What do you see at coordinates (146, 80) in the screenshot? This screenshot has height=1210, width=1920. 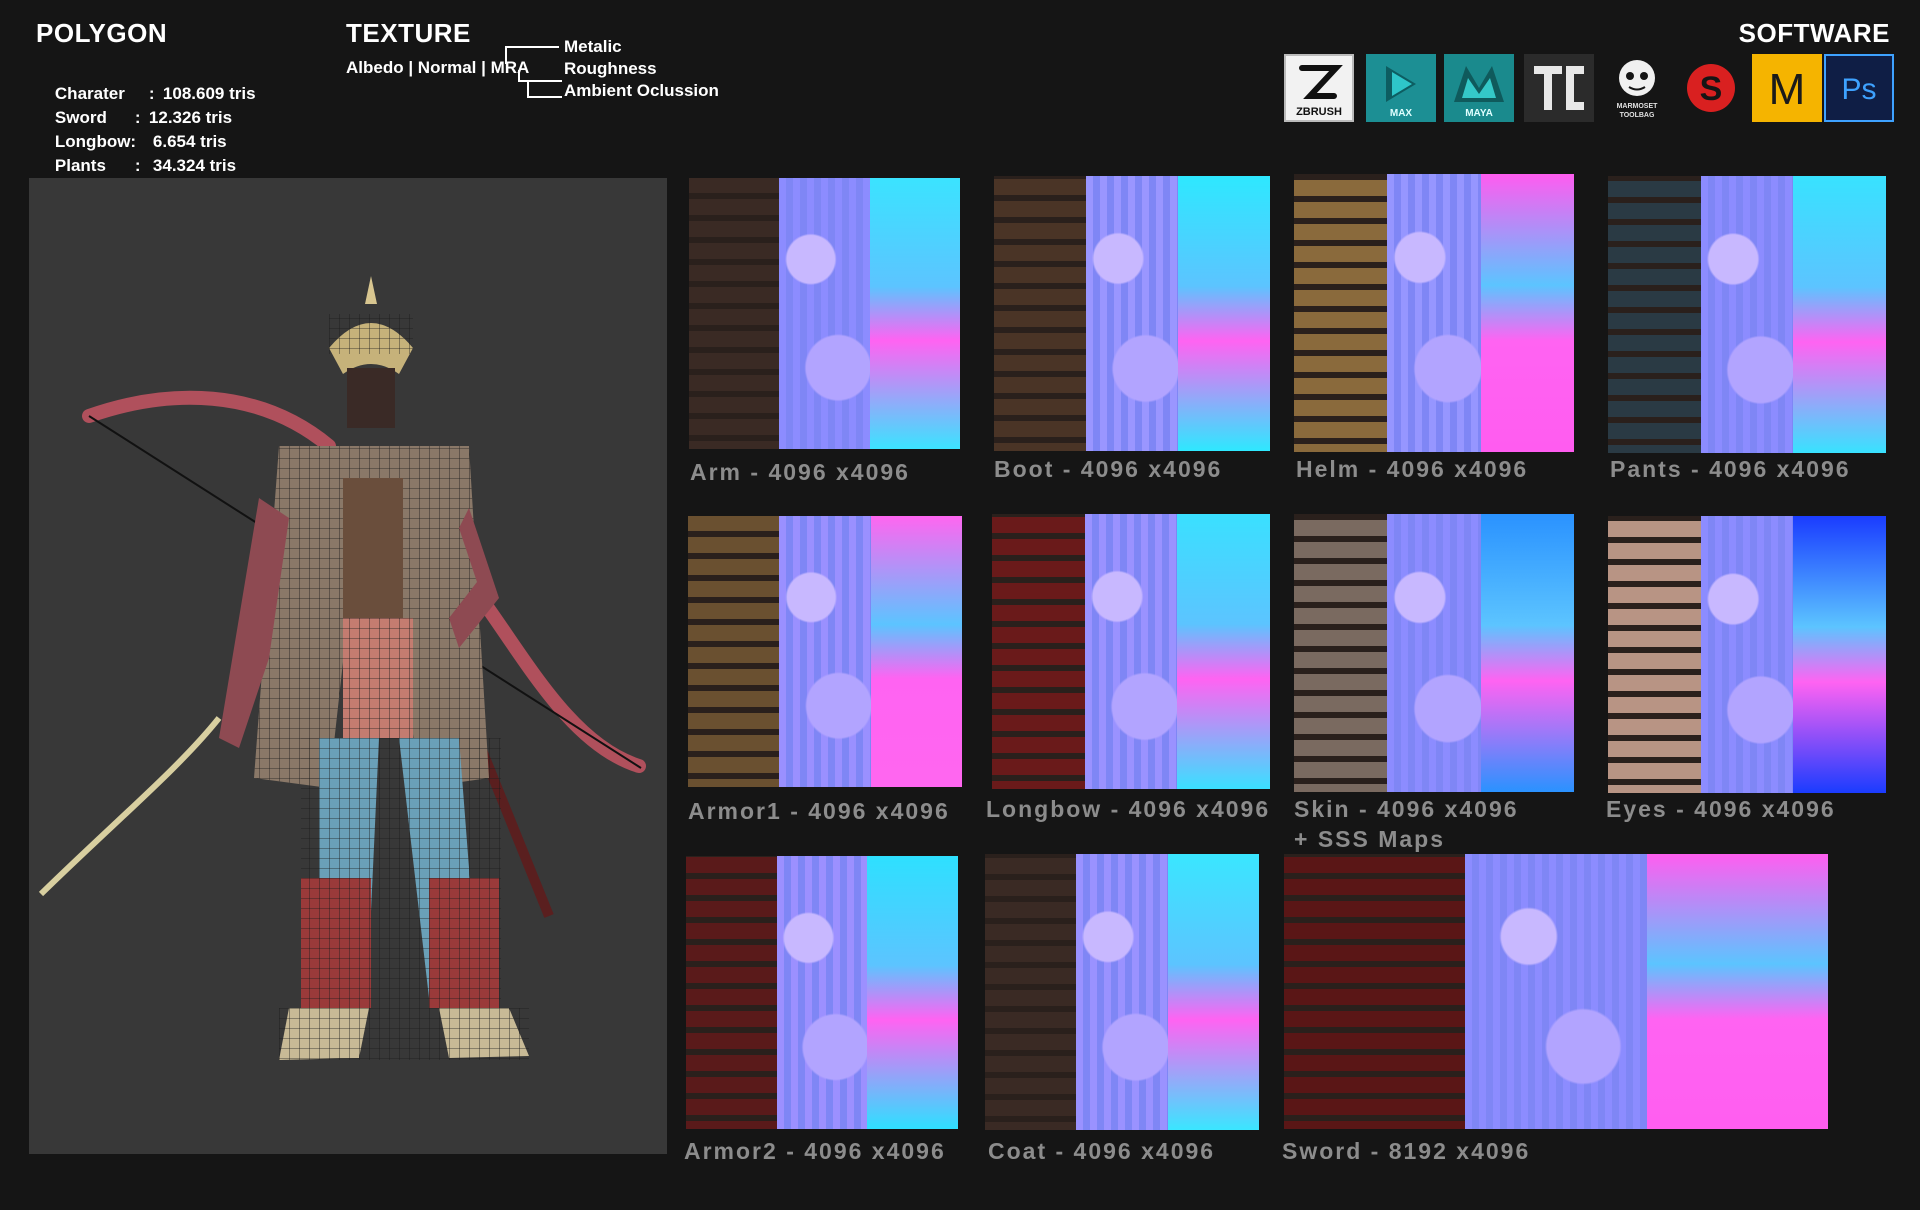 I see `stat-row-character: Charater:108.609 tris` at bounding box center [146, 80].